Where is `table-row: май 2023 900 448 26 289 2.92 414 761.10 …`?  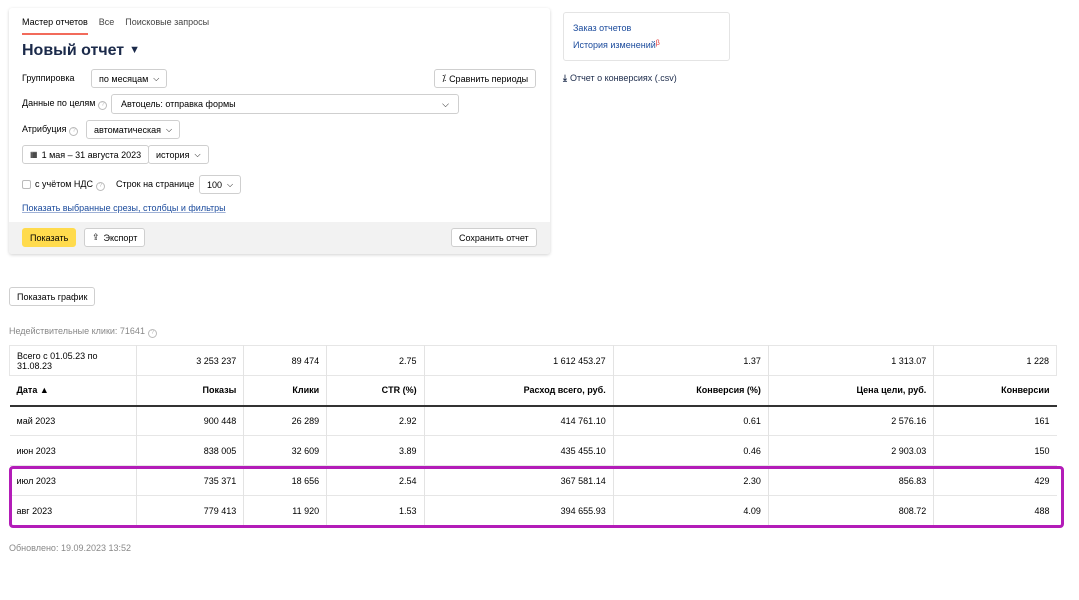
table-row: май 2023 900 448 26 289 2.92 414 761.10 … is located at coordinates (533, 420).